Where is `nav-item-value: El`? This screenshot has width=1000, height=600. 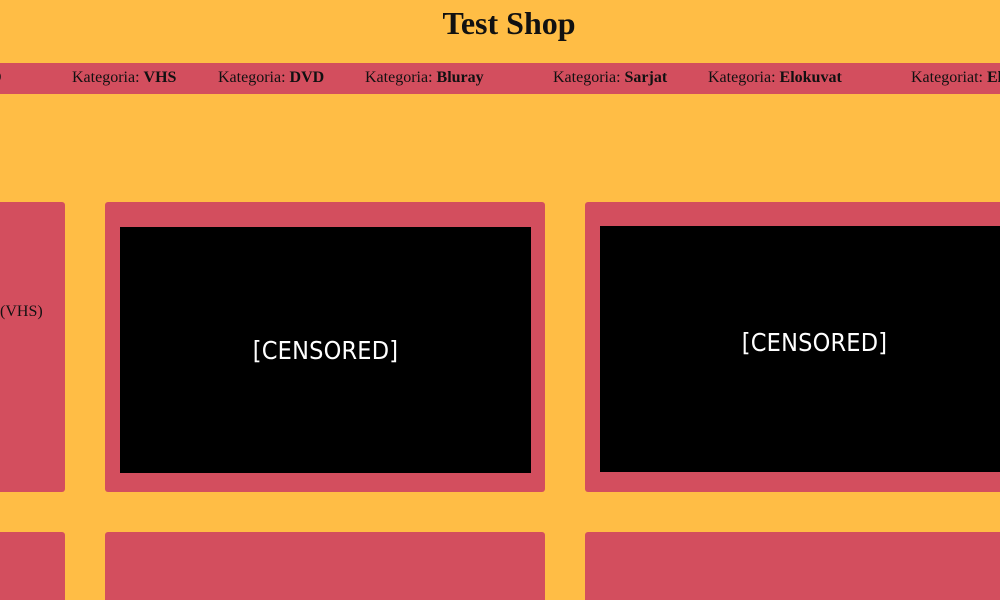 nav-item-value: El is located at coordinates (993, 77).